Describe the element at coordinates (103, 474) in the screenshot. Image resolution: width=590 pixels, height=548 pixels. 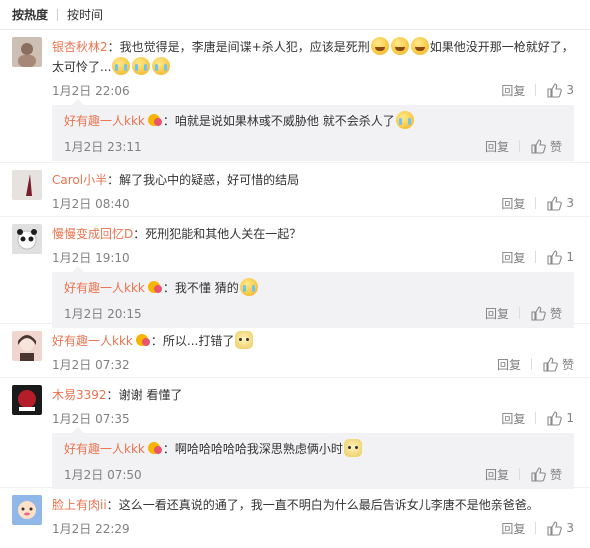
I see `reply-time: 1月2日 07:50` at that location.